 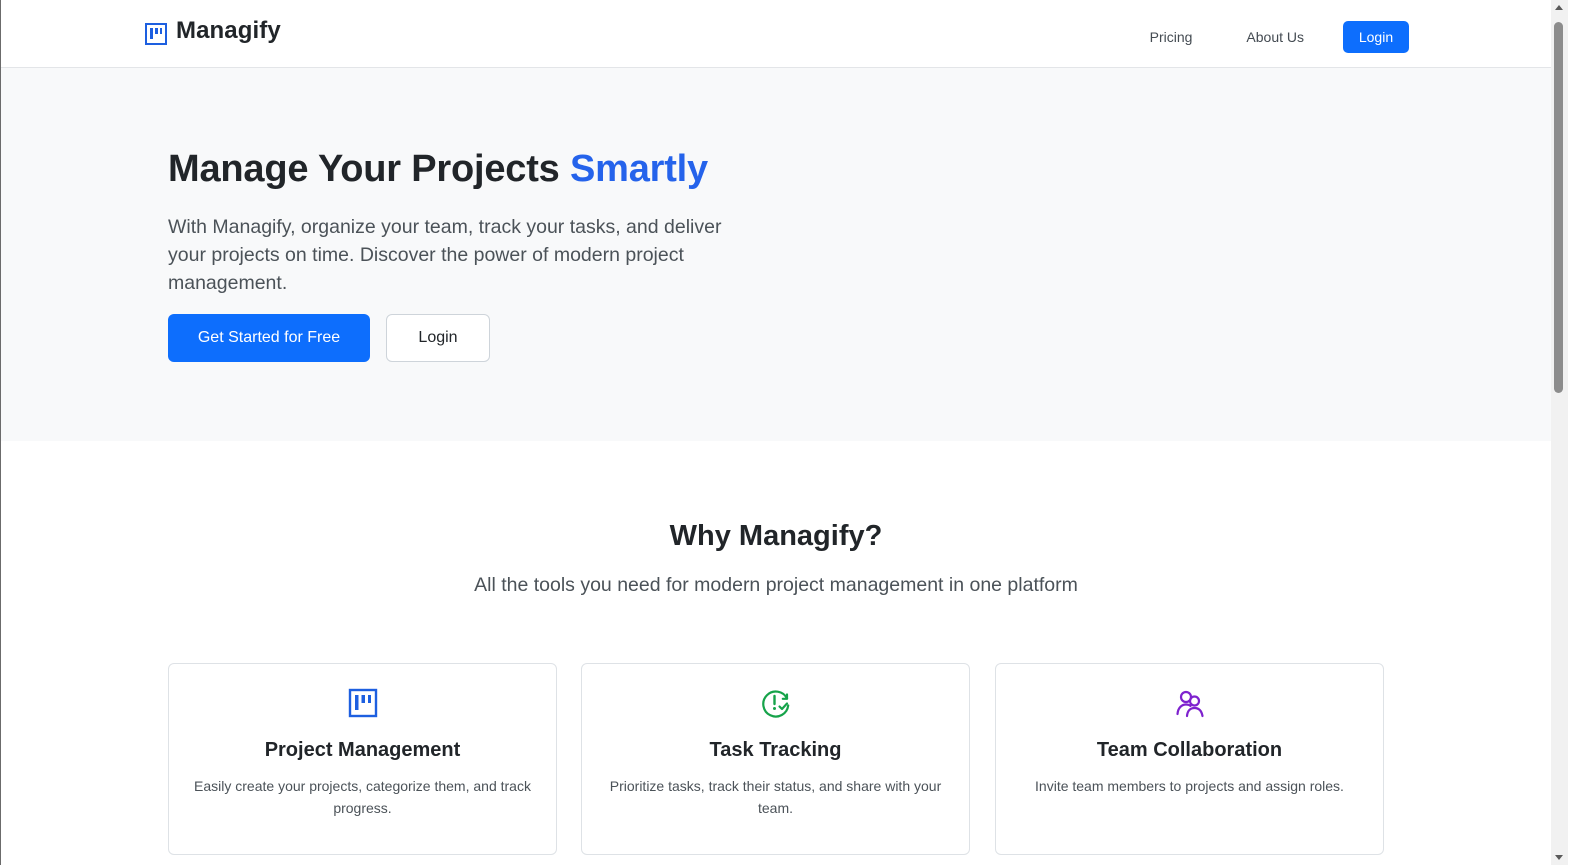 I want to click on nav-links: Pricing About Us Login, so click(x=1279, y=37).